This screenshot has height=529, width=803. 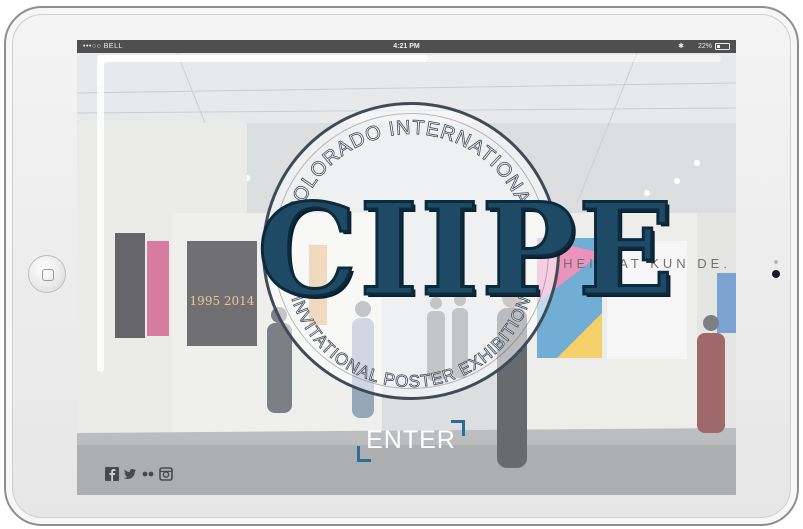 What do you see at coordinates (148, 474) in the screenshot?
I see `flickr-icon` at bounding box center [148, 474].